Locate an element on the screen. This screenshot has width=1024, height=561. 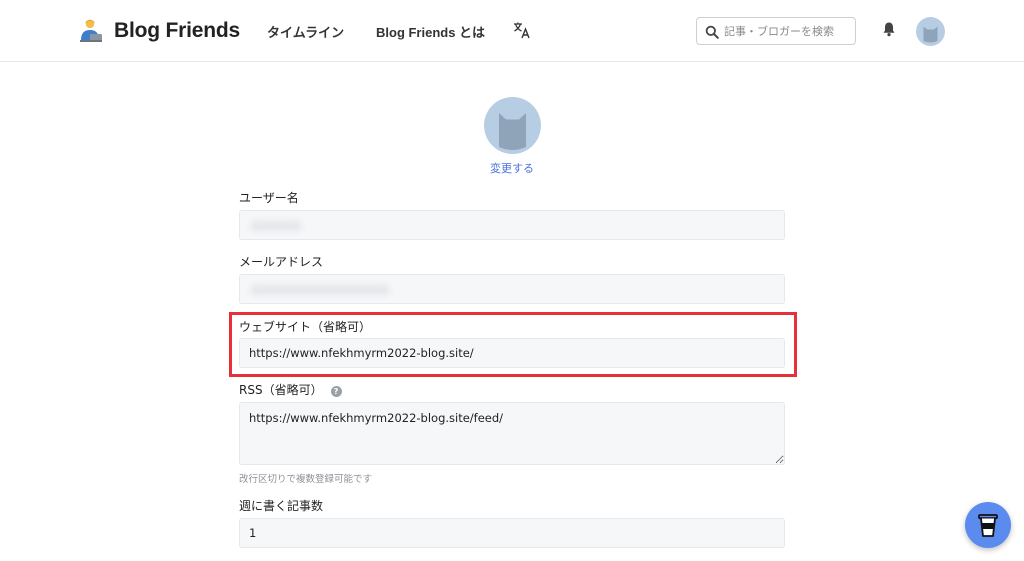
bell-icon is located at coordinates (889, 29).